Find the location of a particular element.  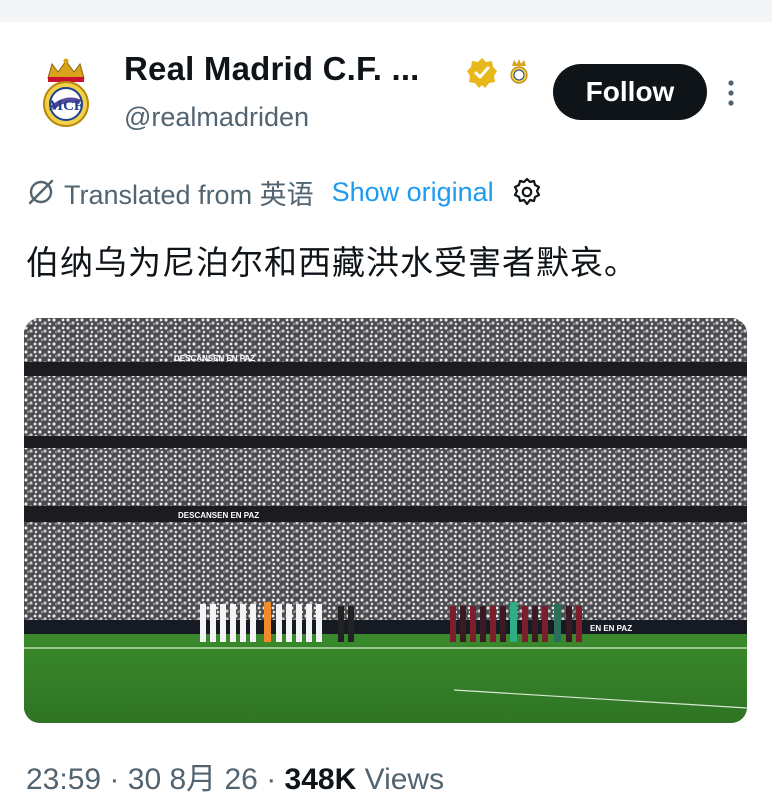

post-metadata: 23:59 · 30 8月 26 · 348K Views is located at coordinates (235, 776).